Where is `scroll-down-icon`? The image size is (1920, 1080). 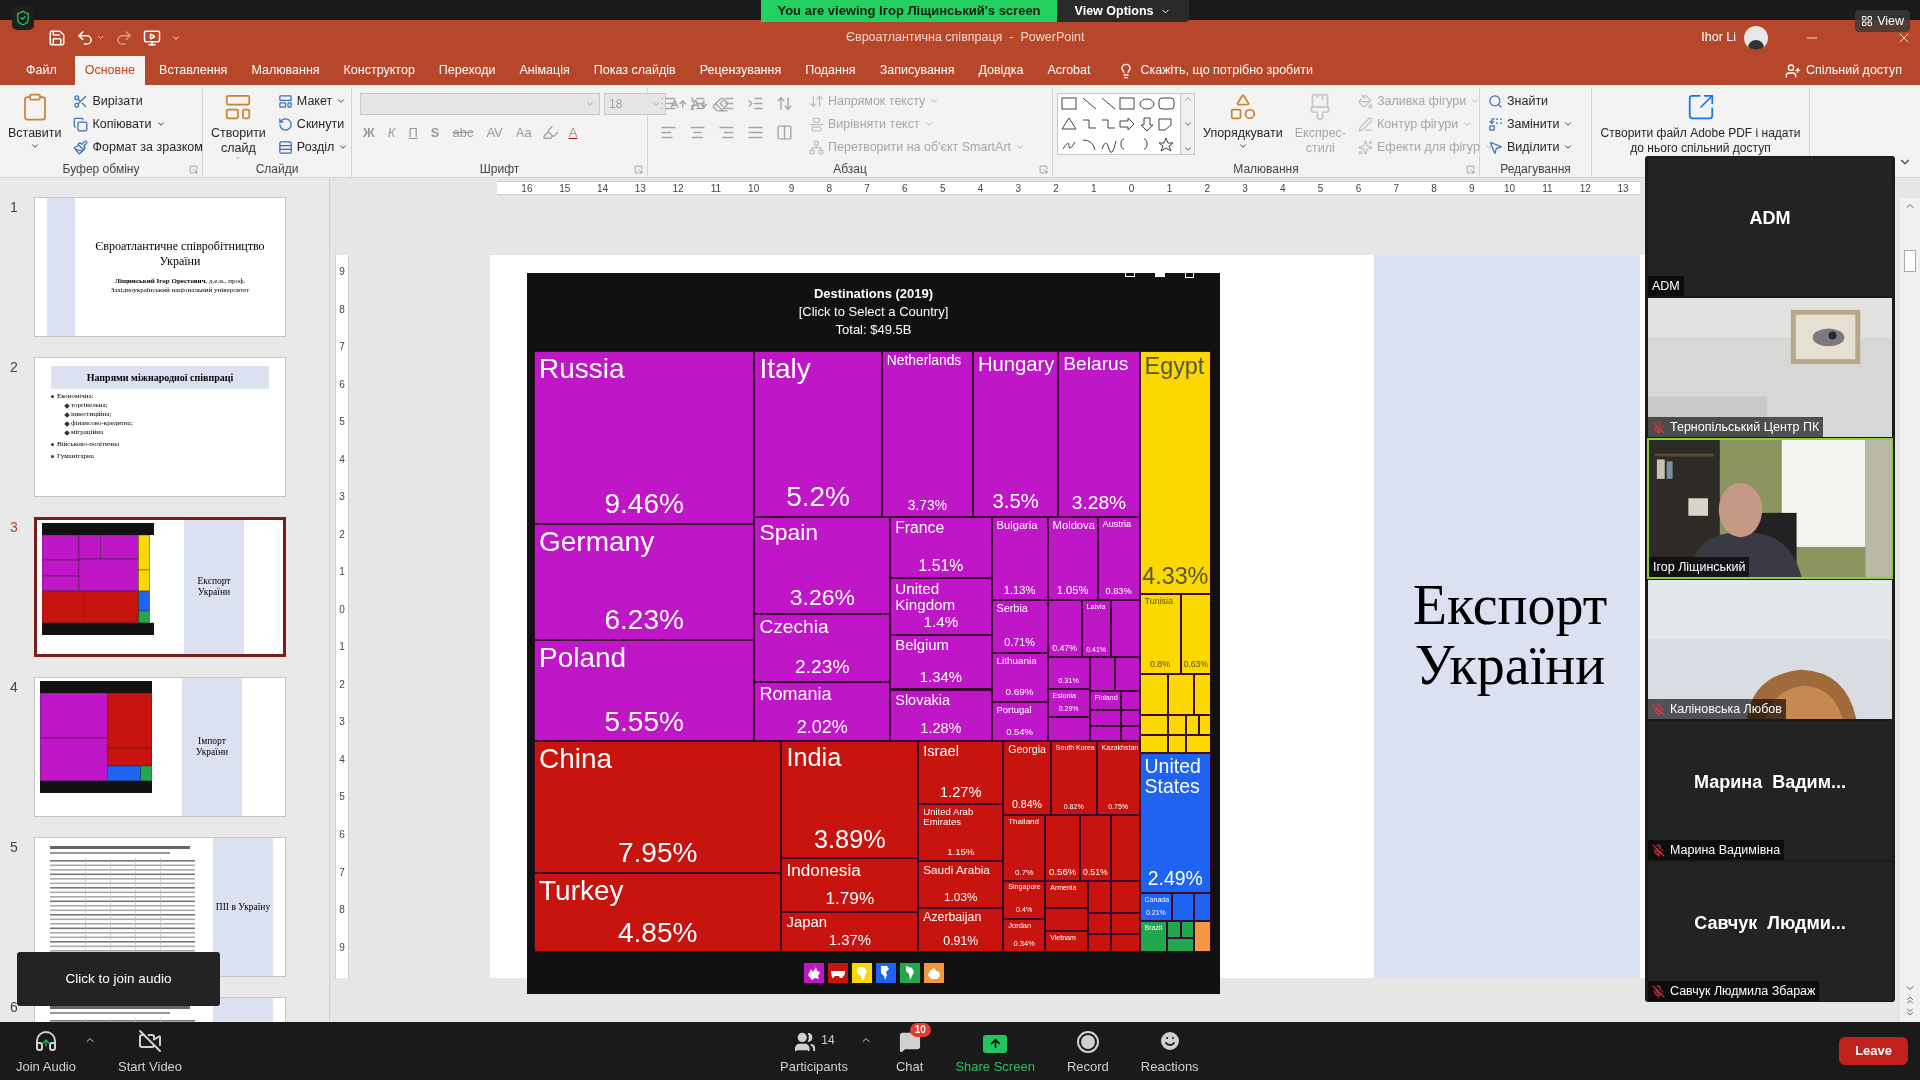 scroll-down-icon is located at coordinates (1187, 124).